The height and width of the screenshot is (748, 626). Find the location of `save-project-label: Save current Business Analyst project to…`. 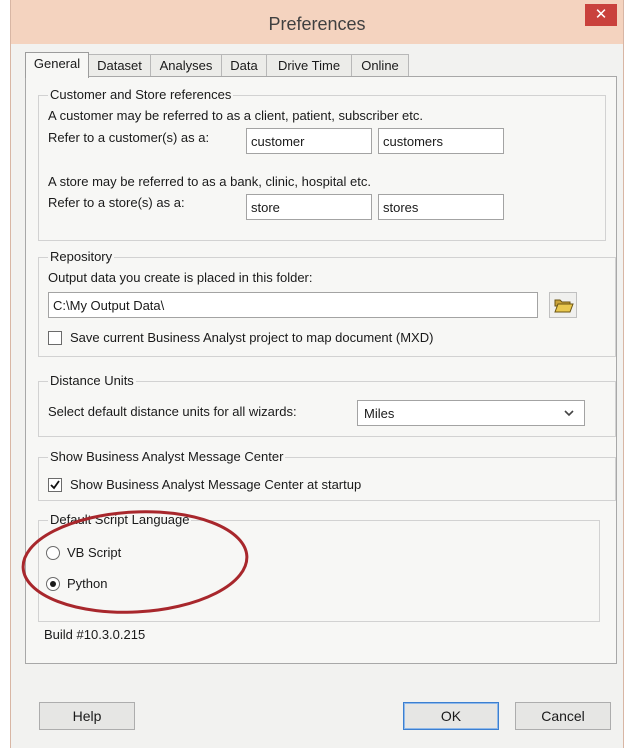

save-project-label: Save current Business Analyst project to… is located at coordinates (252, 337).